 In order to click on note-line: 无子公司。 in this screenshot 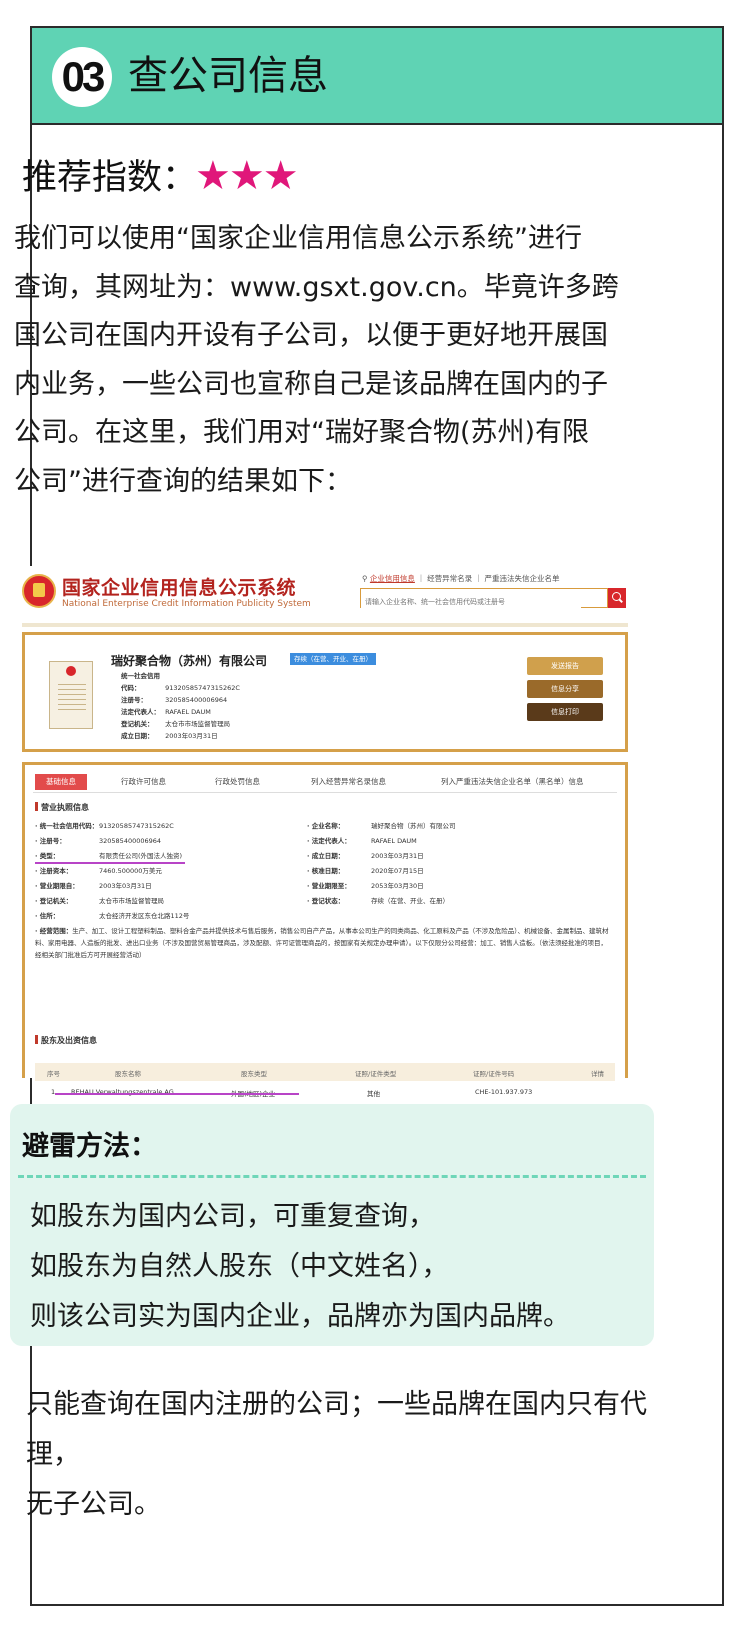, I will do `click(93, 1504)`.